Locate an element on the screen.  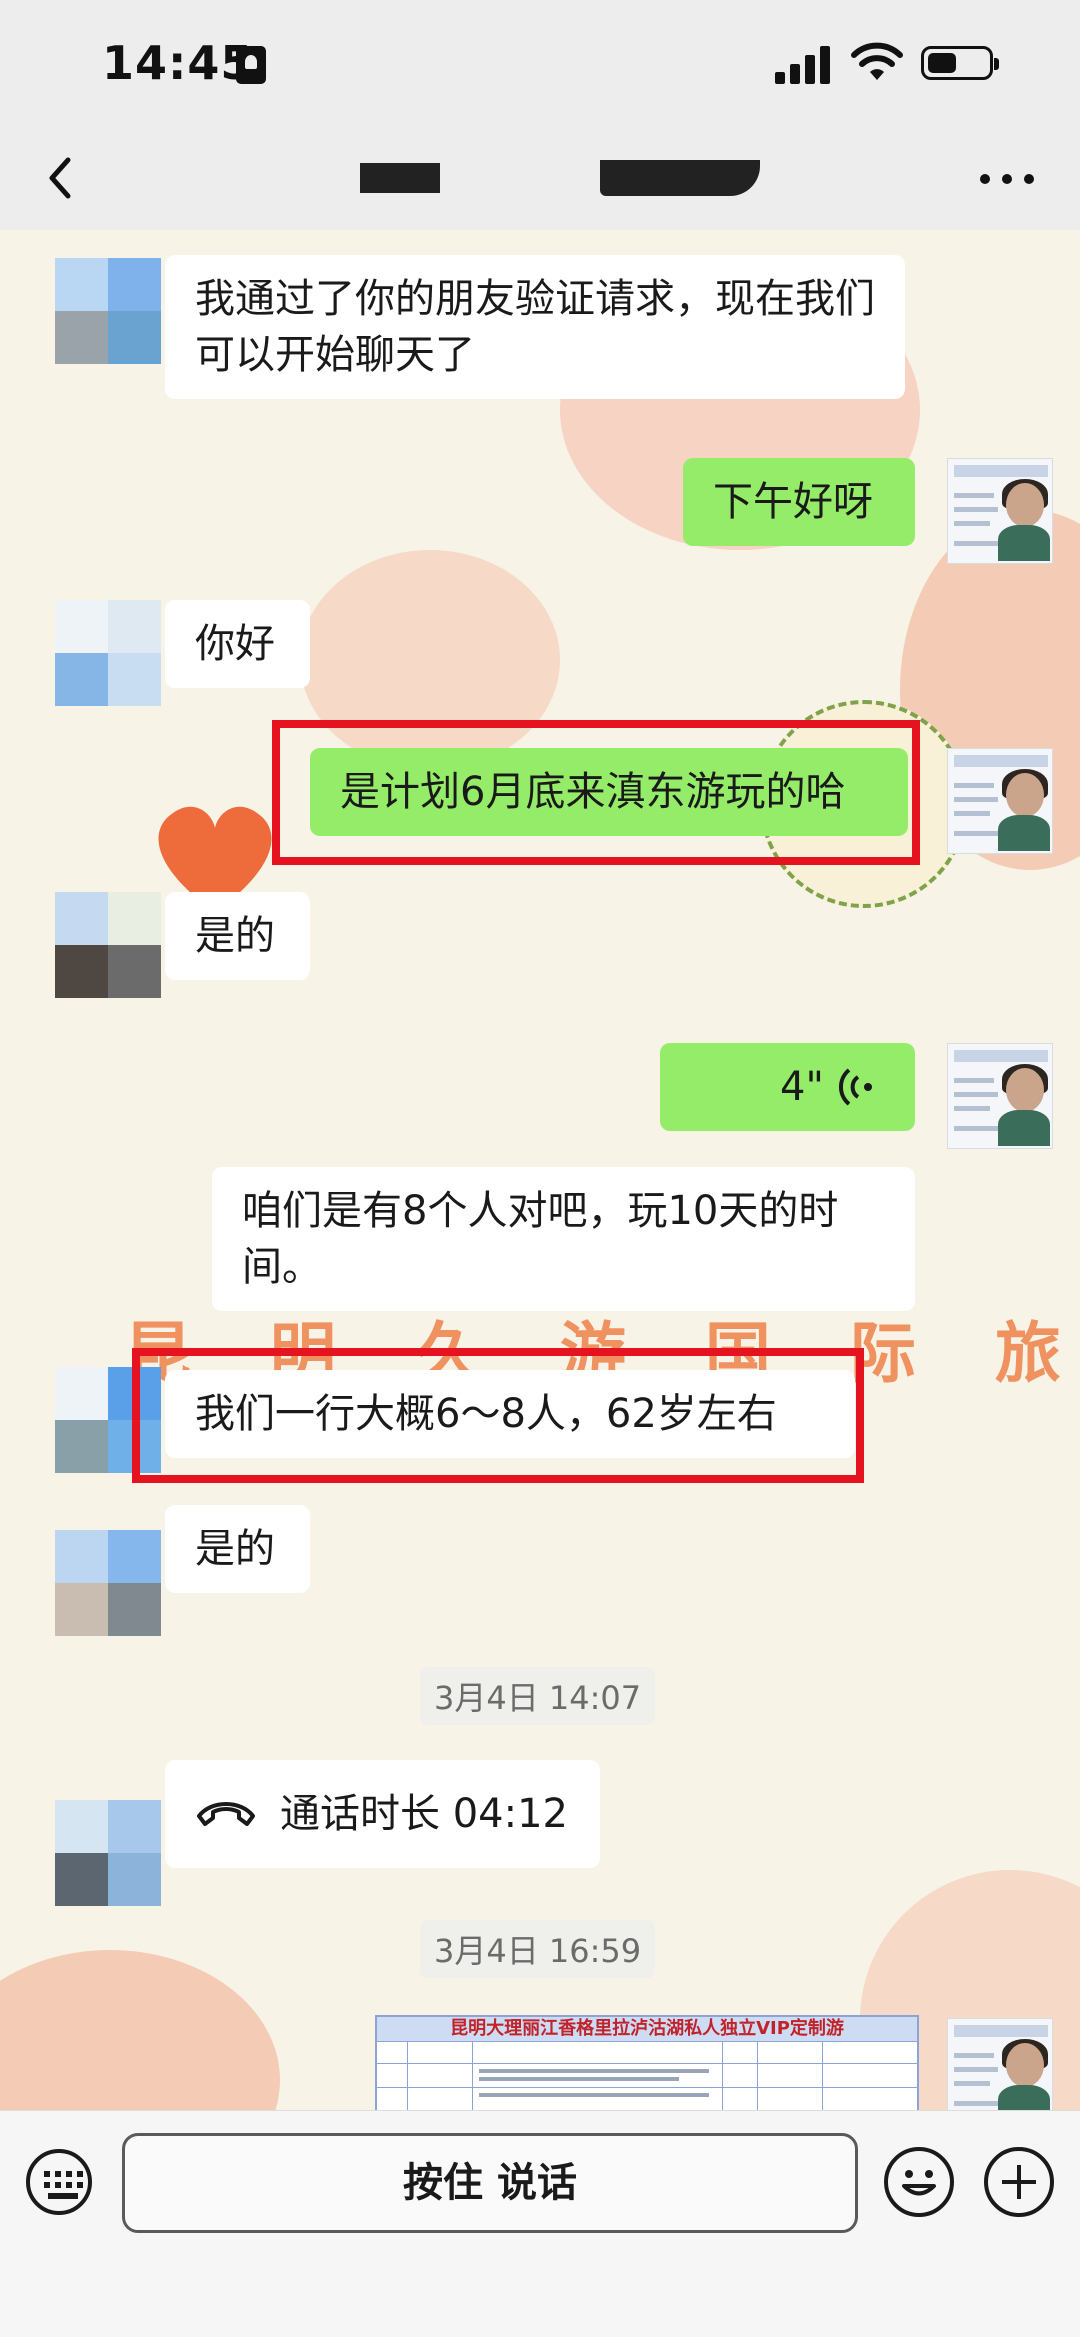
signal-icon is located at coordinates (805, 64).